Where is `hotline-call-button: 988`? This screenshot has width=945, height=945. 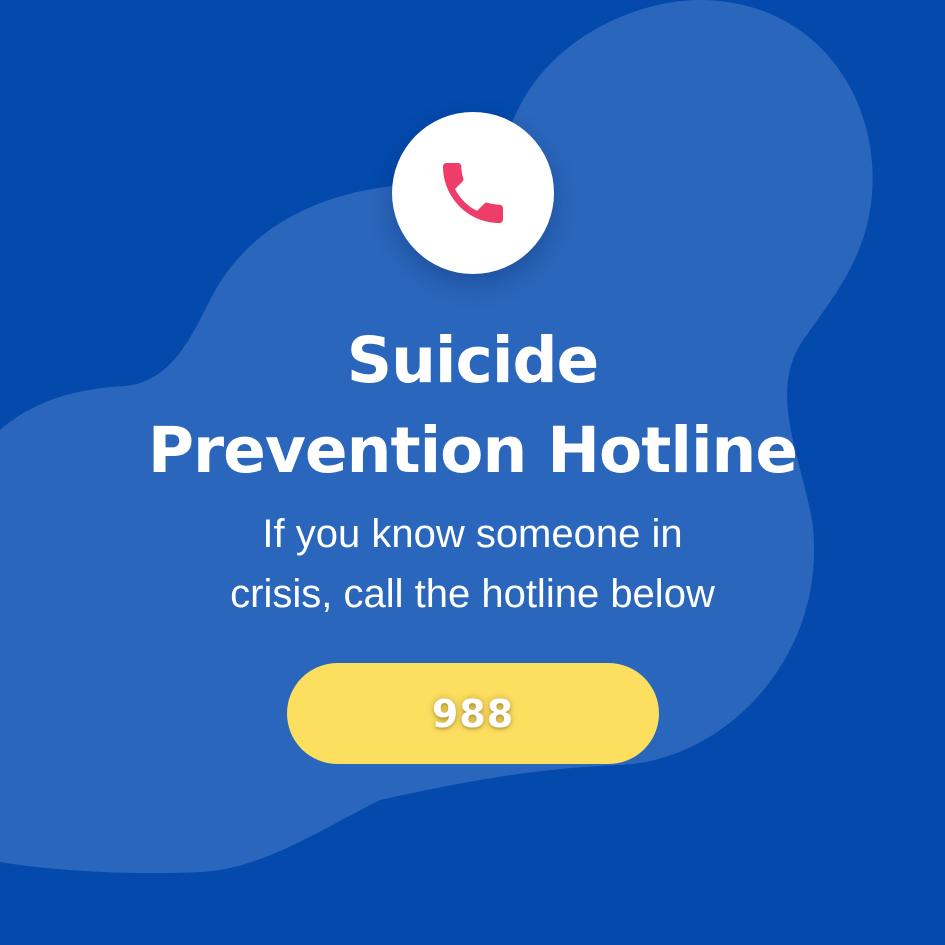
hotline-call-button: 988 is located at coordinates (473, 713).